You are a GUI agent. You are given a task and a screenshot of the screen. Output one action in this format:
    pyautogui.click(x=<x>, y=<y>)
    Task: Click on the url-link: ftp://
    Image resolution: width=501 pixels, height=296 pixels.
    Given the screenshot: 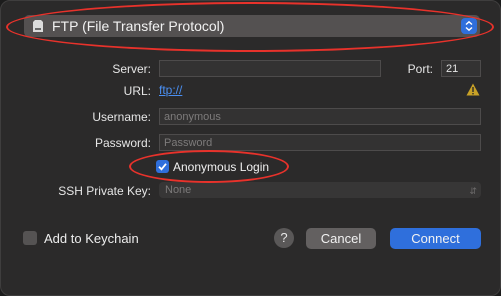 What is the action you would take?
    pyautogui.click(x=170, y=90)
    